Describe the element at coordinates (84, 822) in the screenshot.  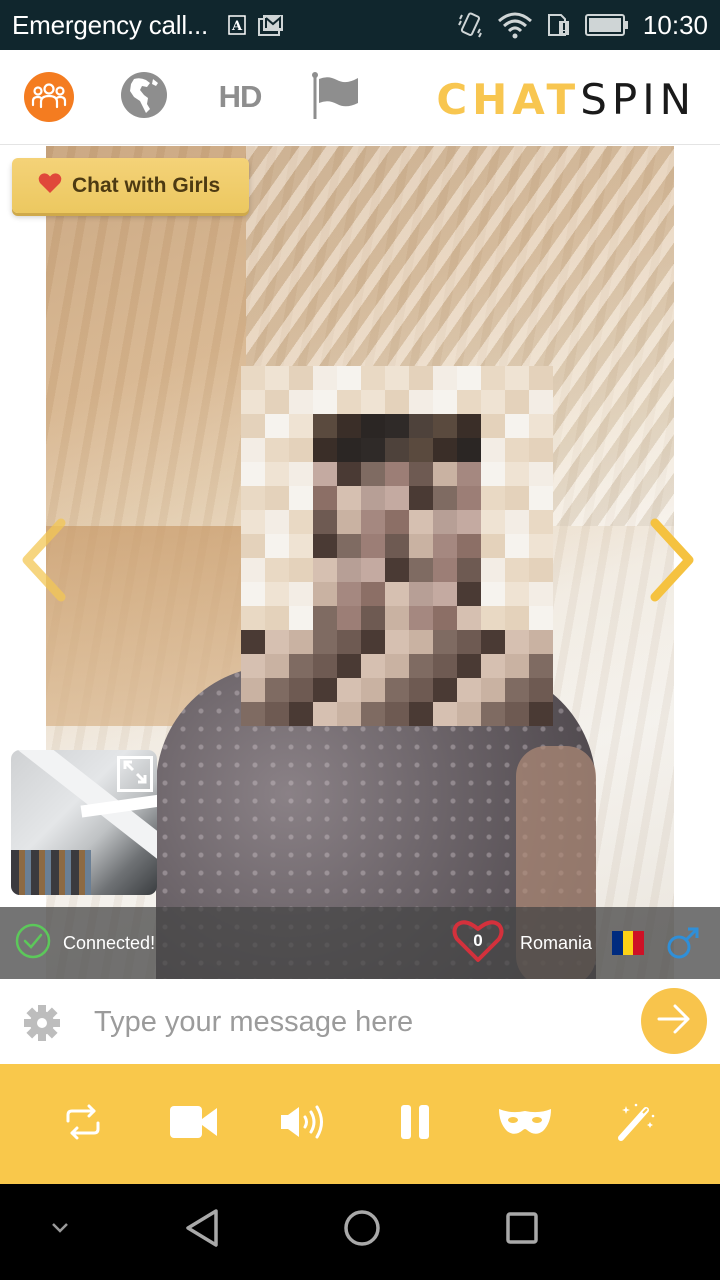
I see `self-view-video` at that location.